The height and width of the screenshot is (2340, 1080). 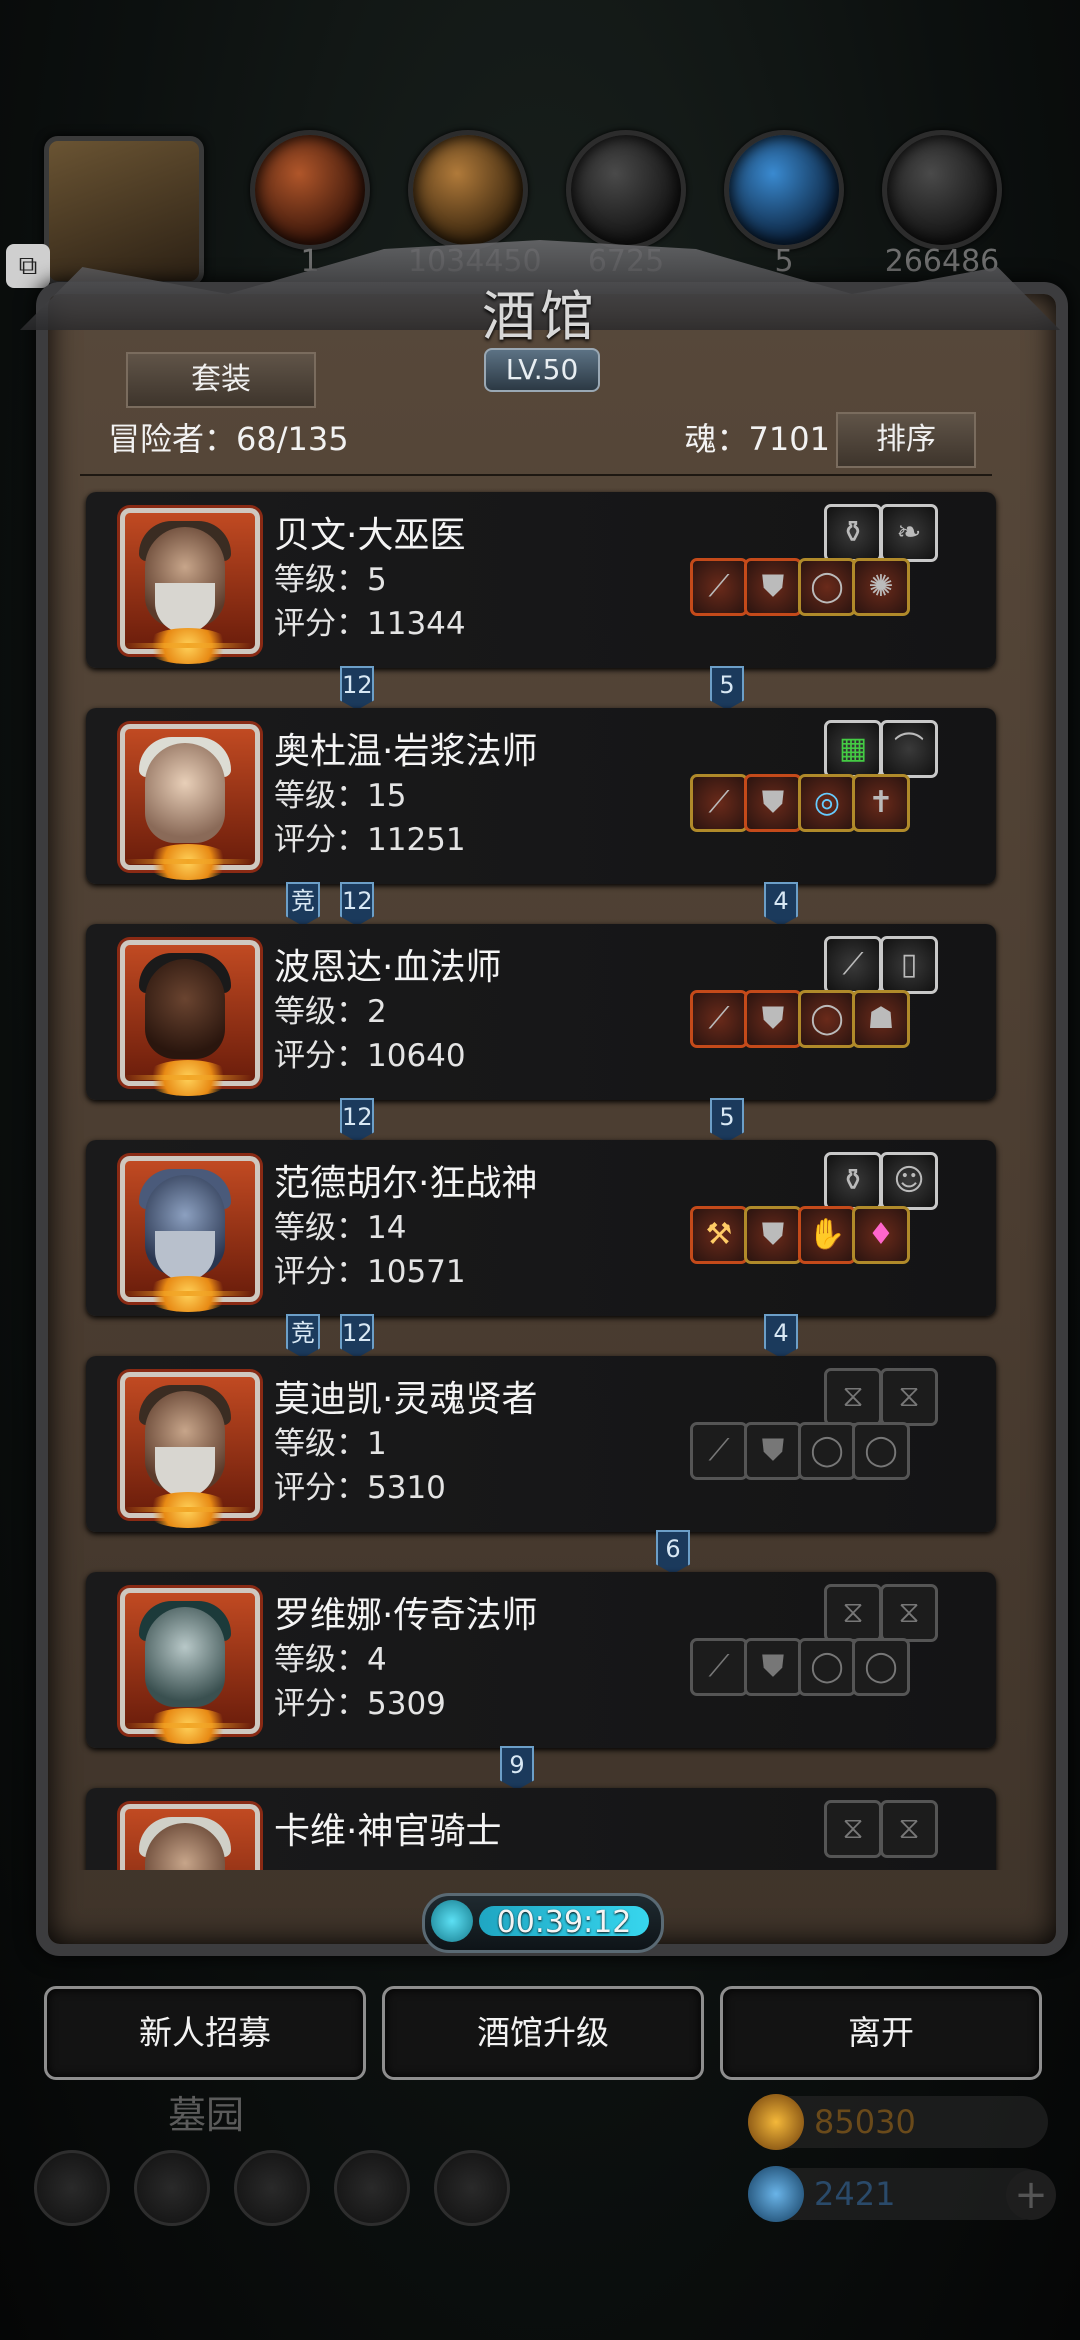 I want to click on hero-name: 范德胡尔·狂战神, so click(x=406, y=1183).